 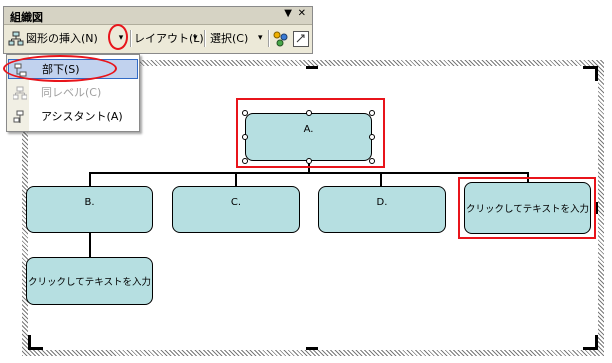 What do you see at coordinates (301, 39) in the screenshot?
I see `fit-text-icon` at bounding box center [301, 39].